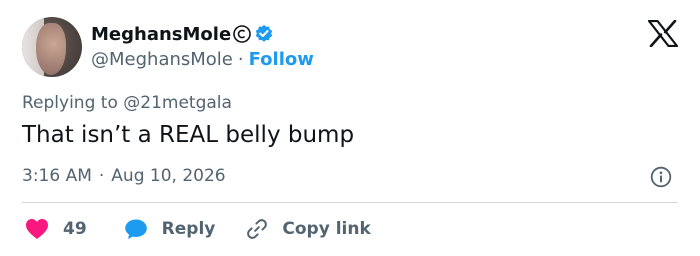 The image size is (700, 256). I want to click on copyright-icon, so click(242, 34).